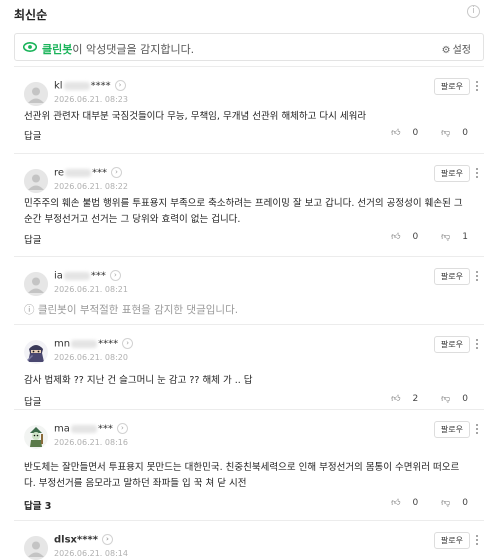 The height and width of the screenshot is (560, 500). Describe the element at coordinates (473, 11) in the screenshot. I see `info-icon: i` at that location.